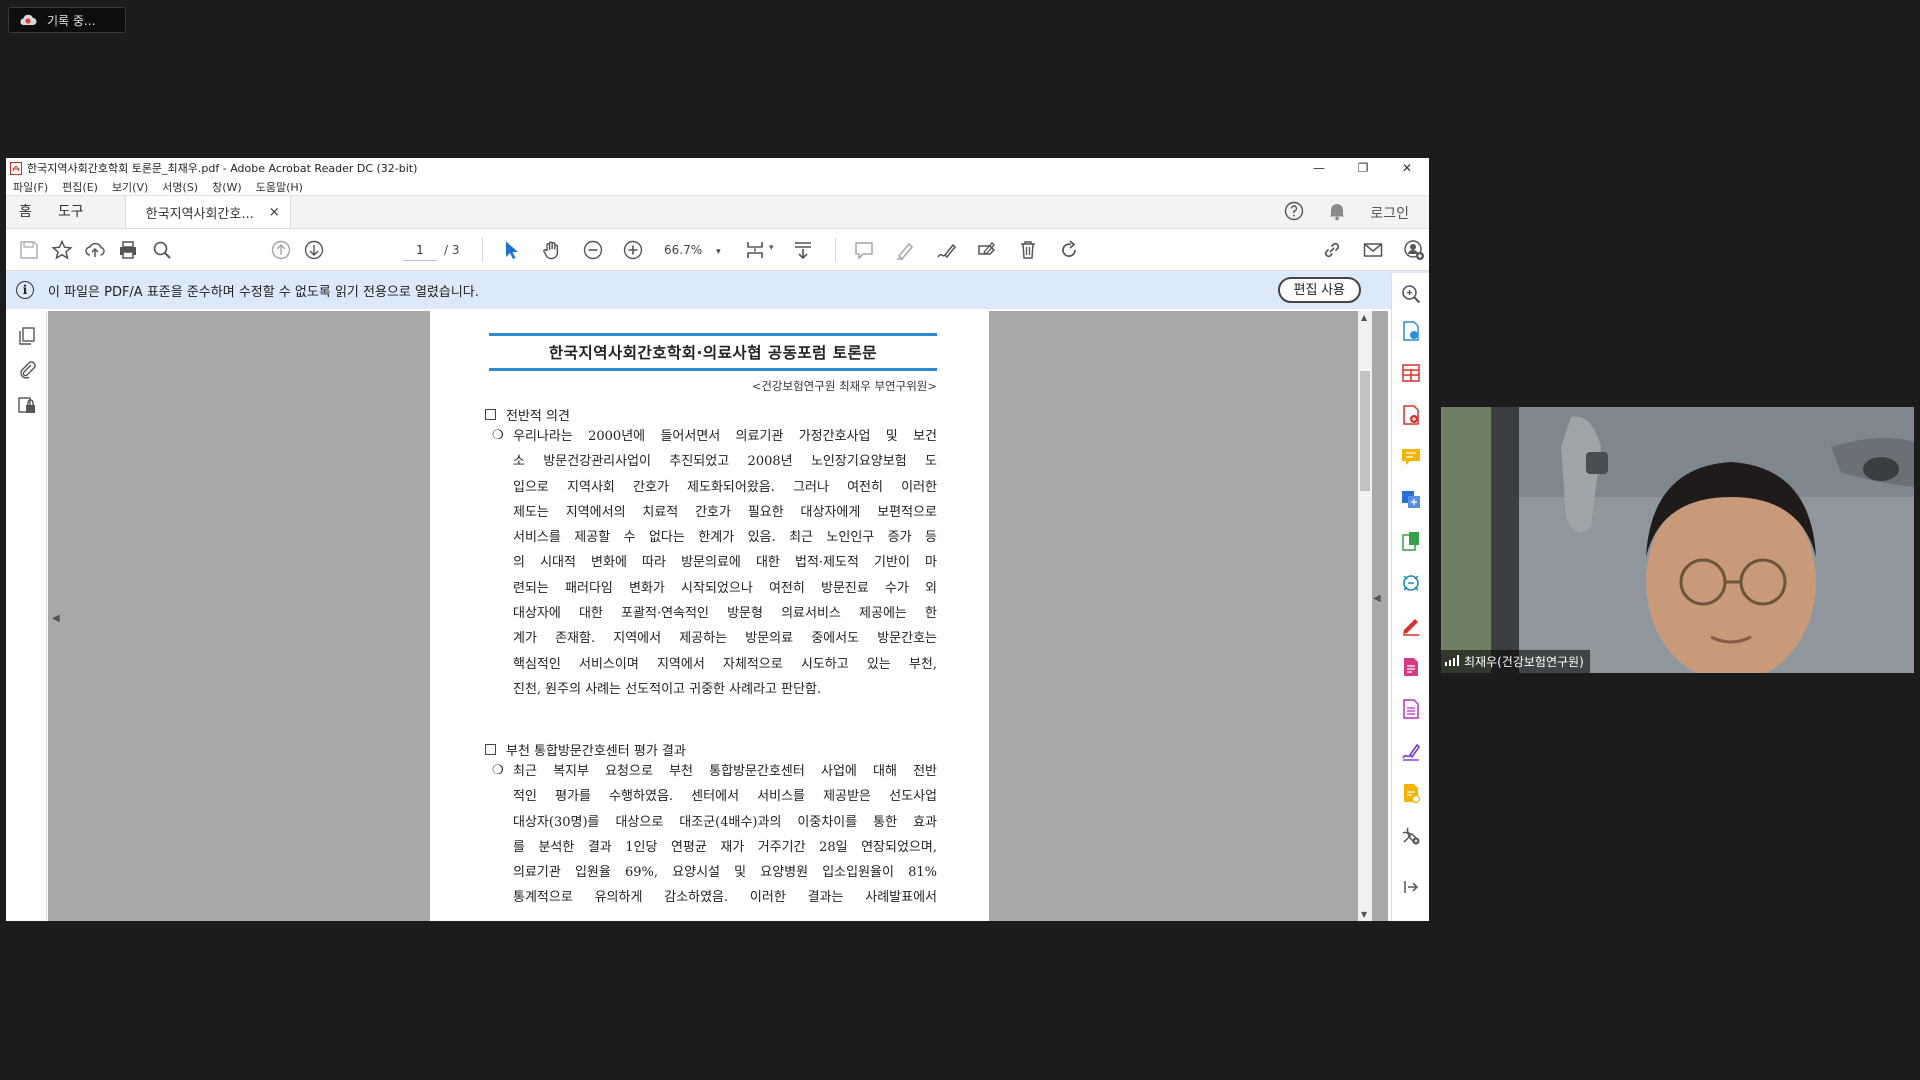 This screenshot has width=1920, height=1080. I want to click on page-number-input, so click(420, 250).